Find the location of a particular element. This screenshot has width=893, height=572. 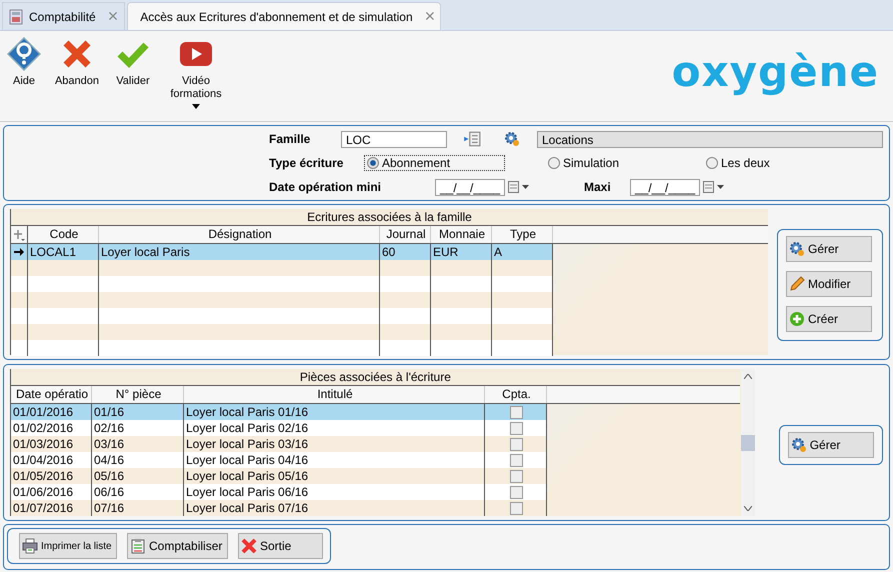

column-header: Monnaie is located at coordinates (461, 234).